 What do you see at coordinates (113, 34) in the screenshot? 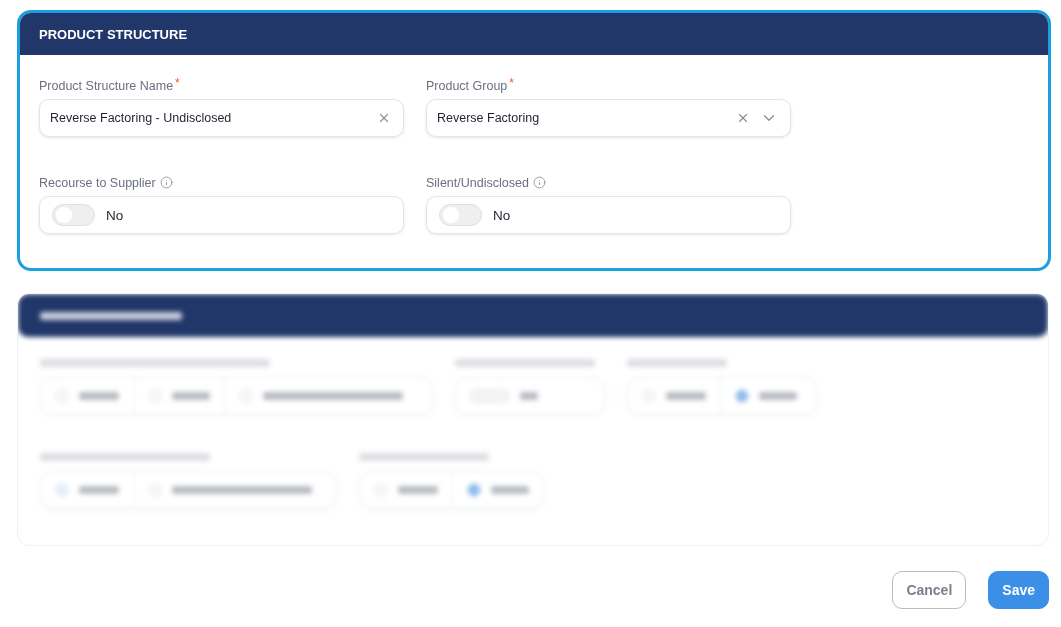
I see `section-title: PRODUCT STRUCTURE` at bounding box center [113, 34].